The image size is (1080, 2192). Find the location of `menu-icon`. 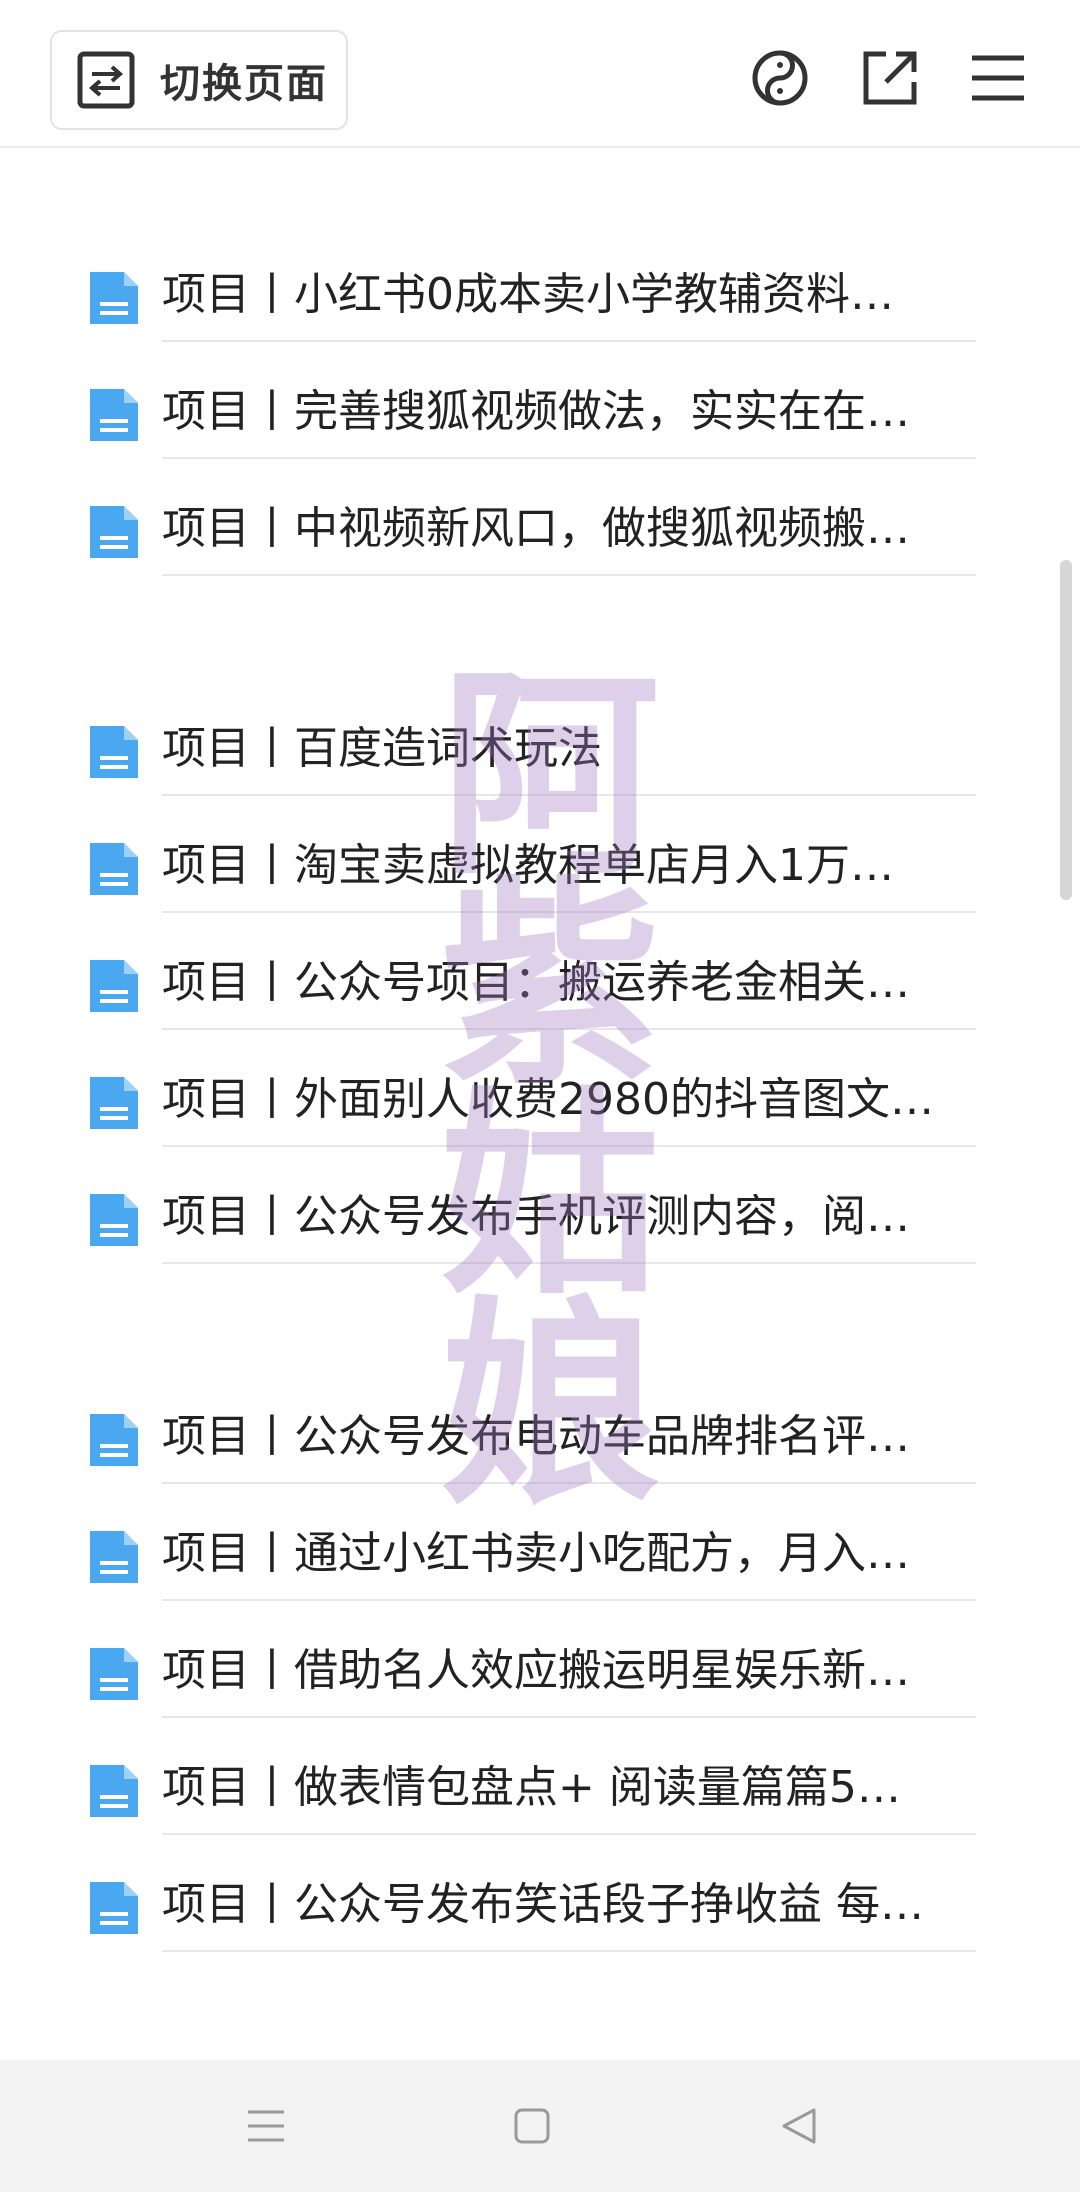

menu-icon is located at coordinates (998, 78).